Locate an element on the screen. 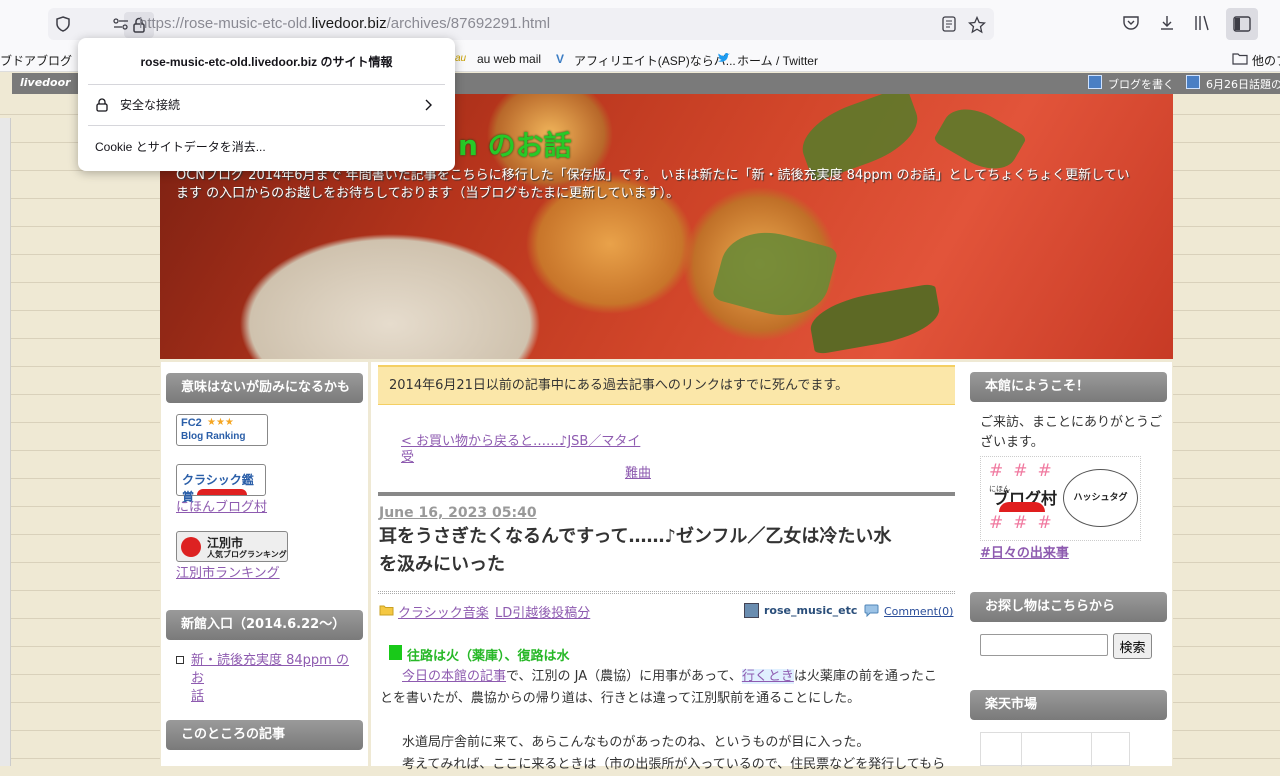 The height and width of the screenshot is (776, 1280). category-ld-link: LD引越後投稿分 is located at coordinates (542, 611).